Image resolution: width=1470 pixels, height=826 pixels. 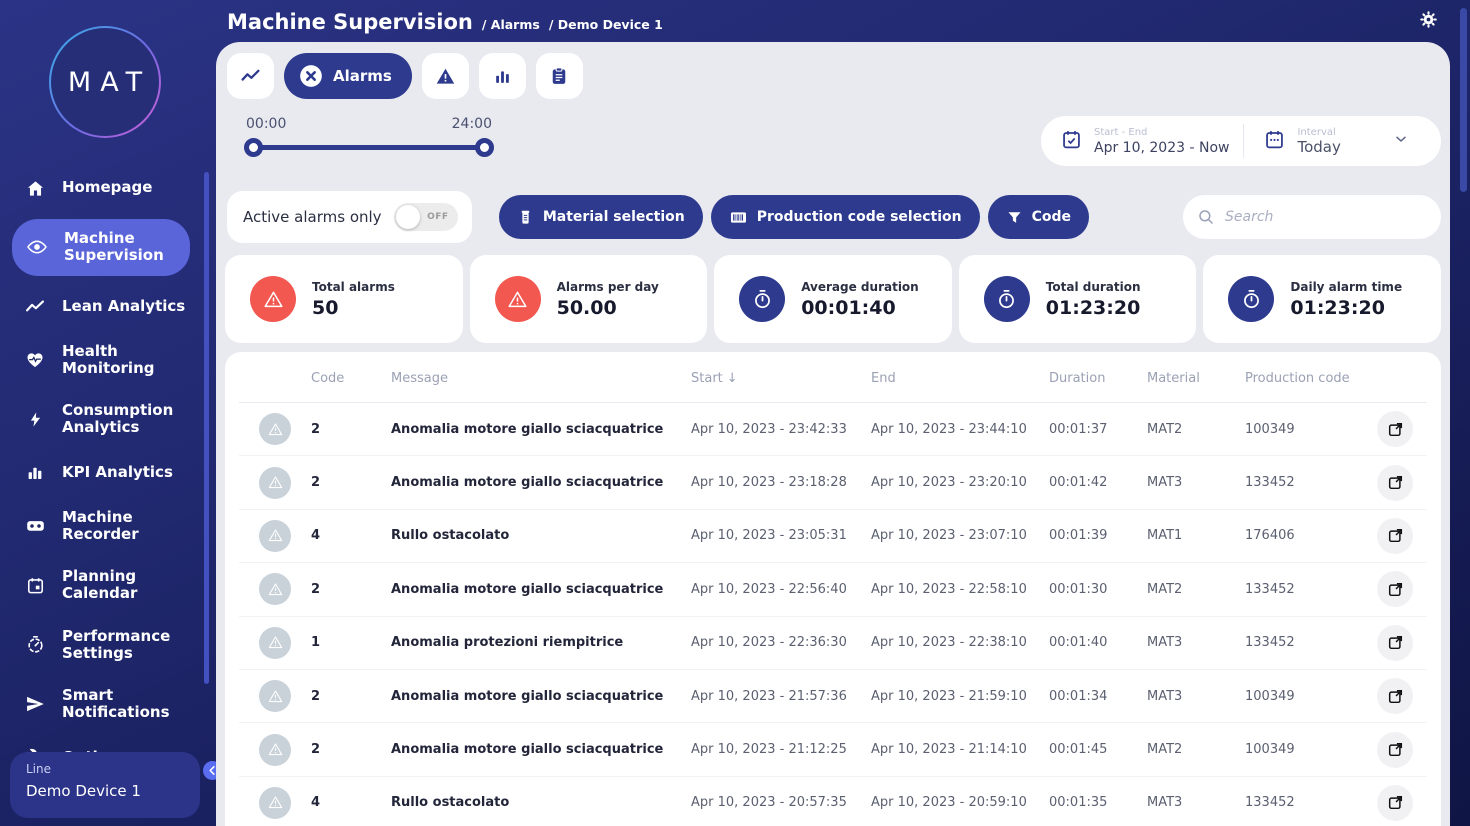 I want to click on interval-dropdown: Interval Today, so click(x=1342, y=141).